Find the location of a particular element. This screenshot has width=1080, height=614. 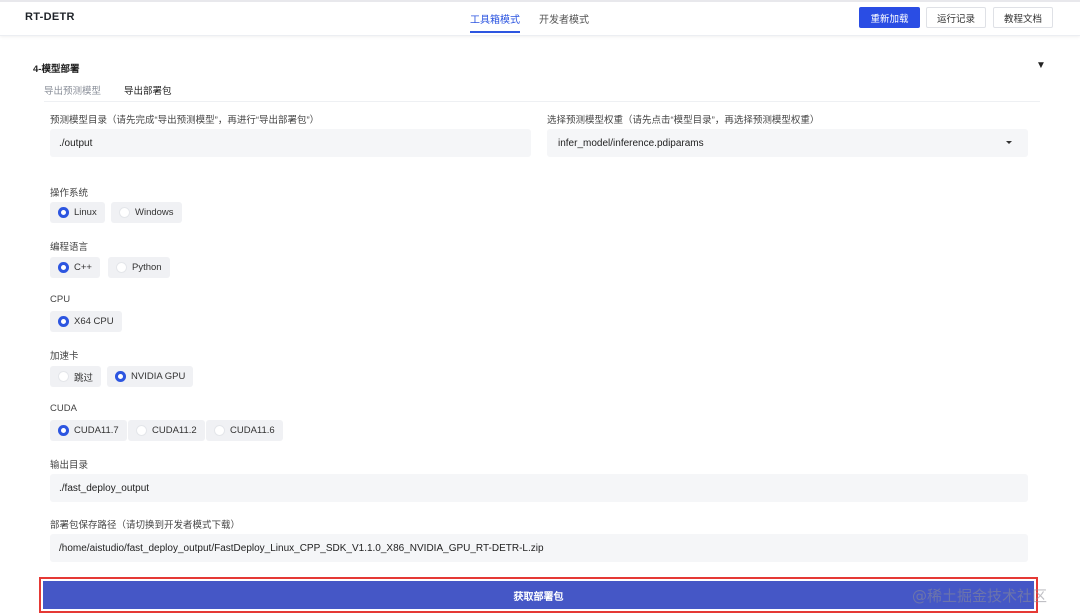

language-option-python-label: Python is located at coordinates (147, 267).